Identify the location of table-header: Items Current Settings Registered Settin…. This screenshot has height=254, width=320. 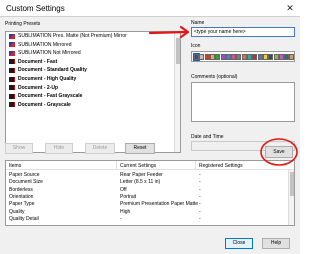
(150, 165).